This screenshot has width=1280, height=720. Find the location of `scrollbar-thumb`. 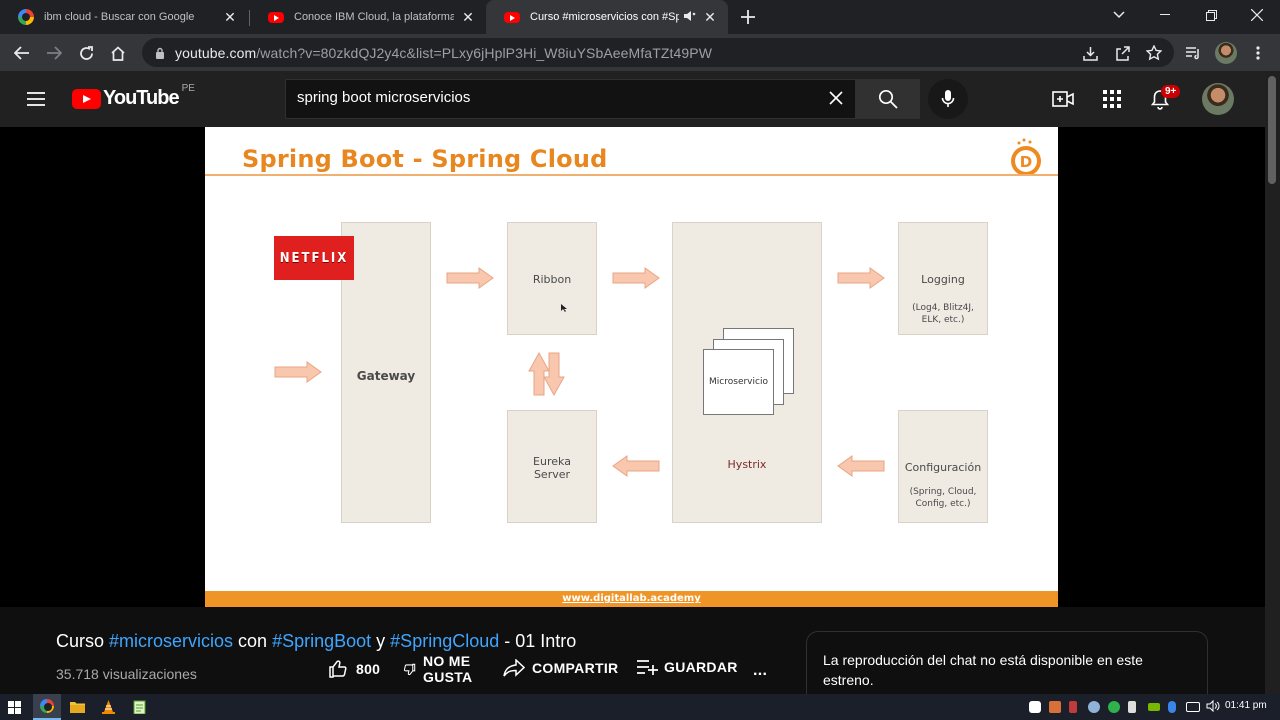

scrollbar-thumb is located at coordinates (1272, 130).